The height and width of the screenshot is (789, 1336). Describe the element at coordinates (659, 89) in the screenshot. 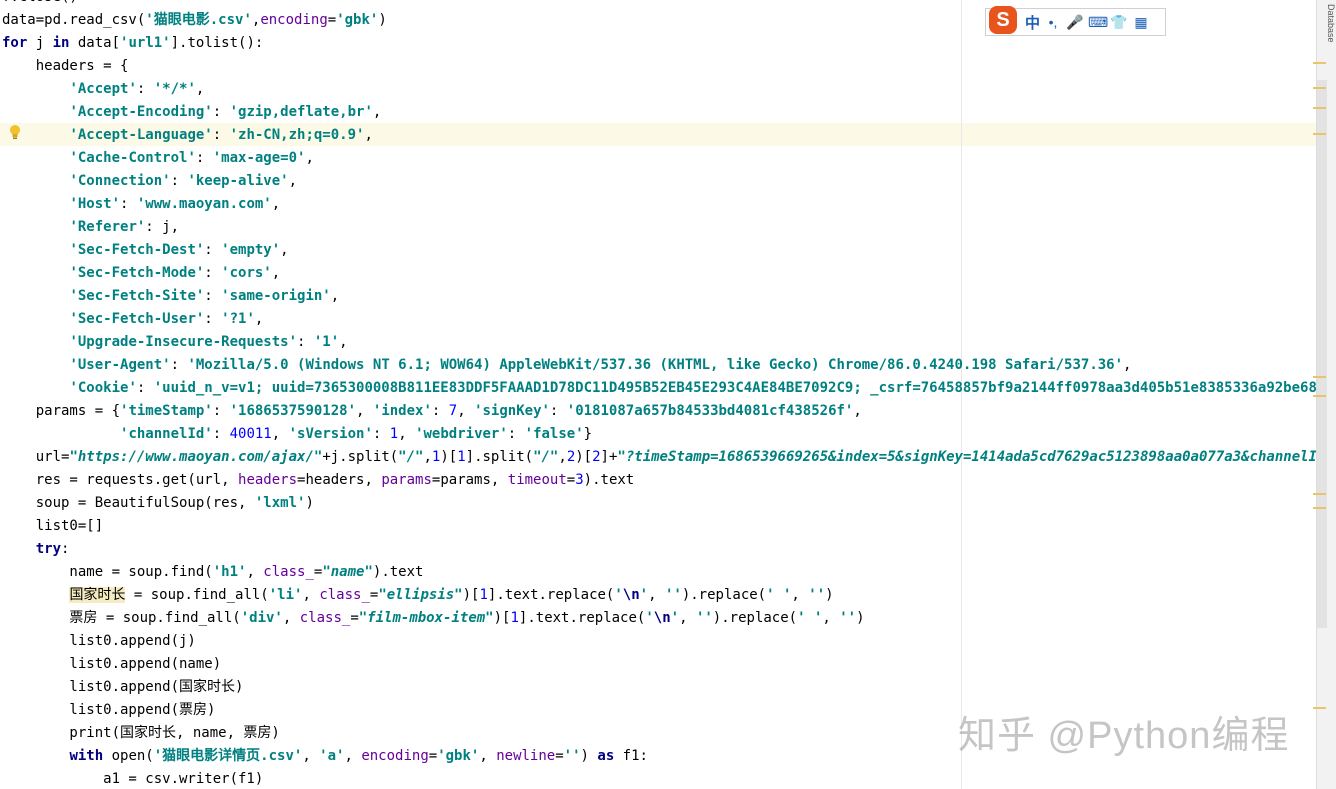

I see `code-line: 'Accept': '*/*',` at that location.